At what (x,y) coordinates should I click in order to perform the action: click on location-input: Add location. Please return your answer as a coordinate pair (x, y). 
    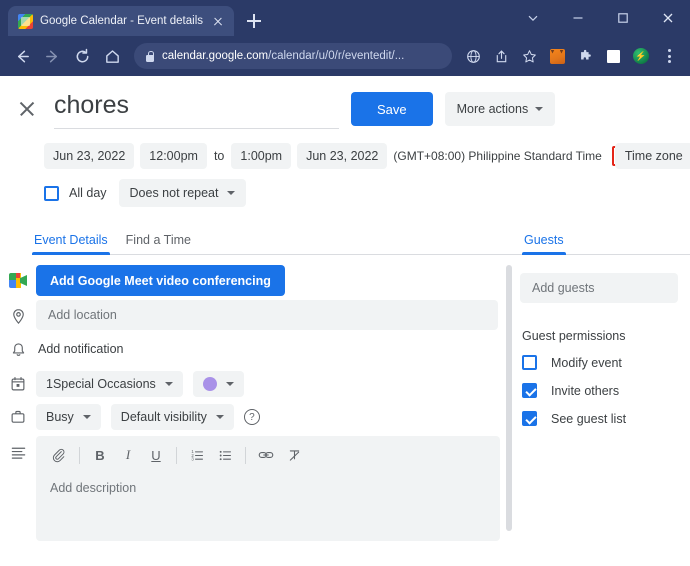
    Looking at the image, I should click on (267, 315).